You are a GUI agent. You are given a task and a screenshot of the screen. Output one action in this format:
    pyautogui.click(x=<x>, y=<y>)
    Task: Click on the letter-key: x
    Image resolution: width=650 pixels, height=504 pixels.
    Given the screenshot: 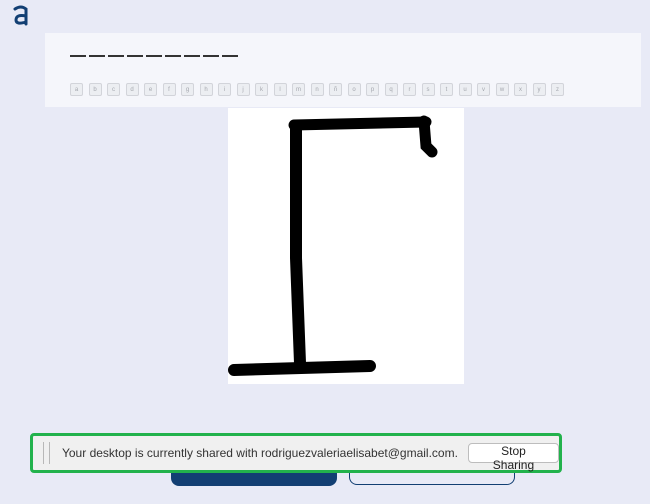 What is the action you would take?
    pyautogui.click(x=520, y=89)
    